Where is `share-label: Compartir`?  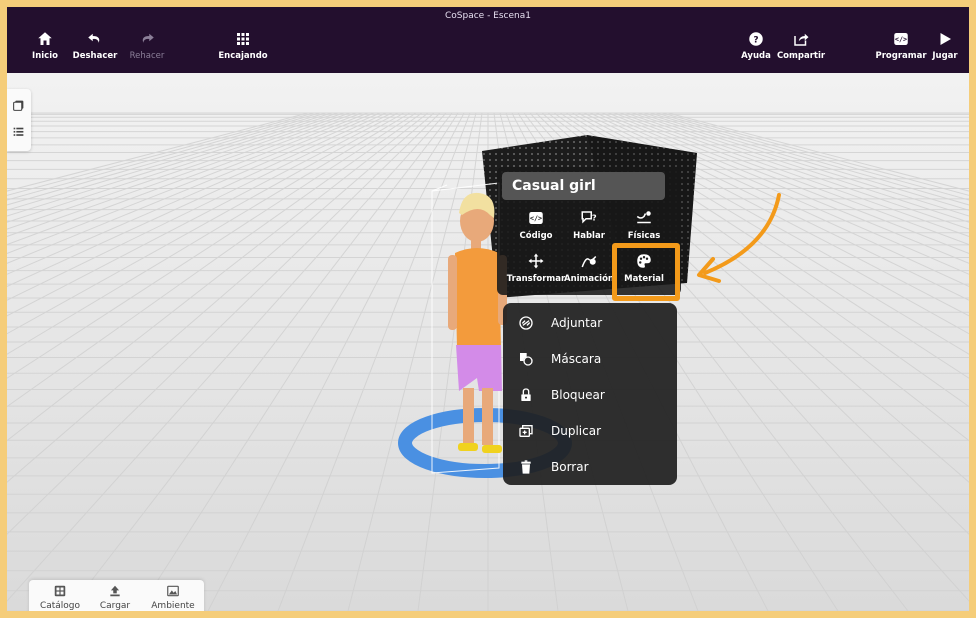 share-label: Compartir is located at coordinates (801, 56).